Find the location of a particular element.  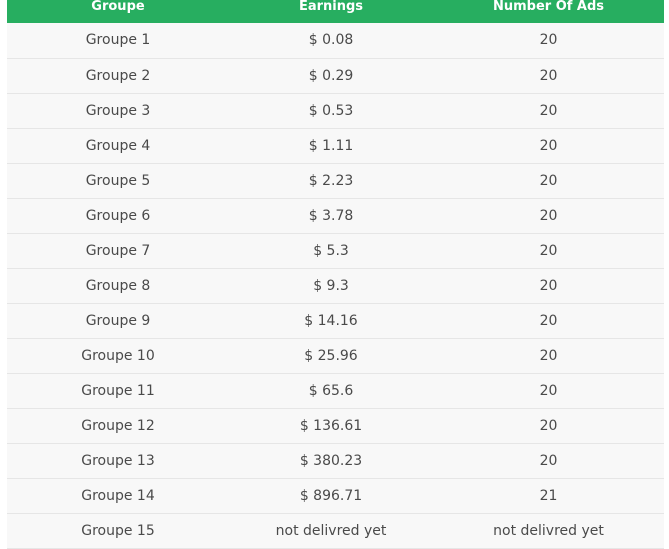

cell-earnings: $ 14.16 is located at coordinates (331, 320).